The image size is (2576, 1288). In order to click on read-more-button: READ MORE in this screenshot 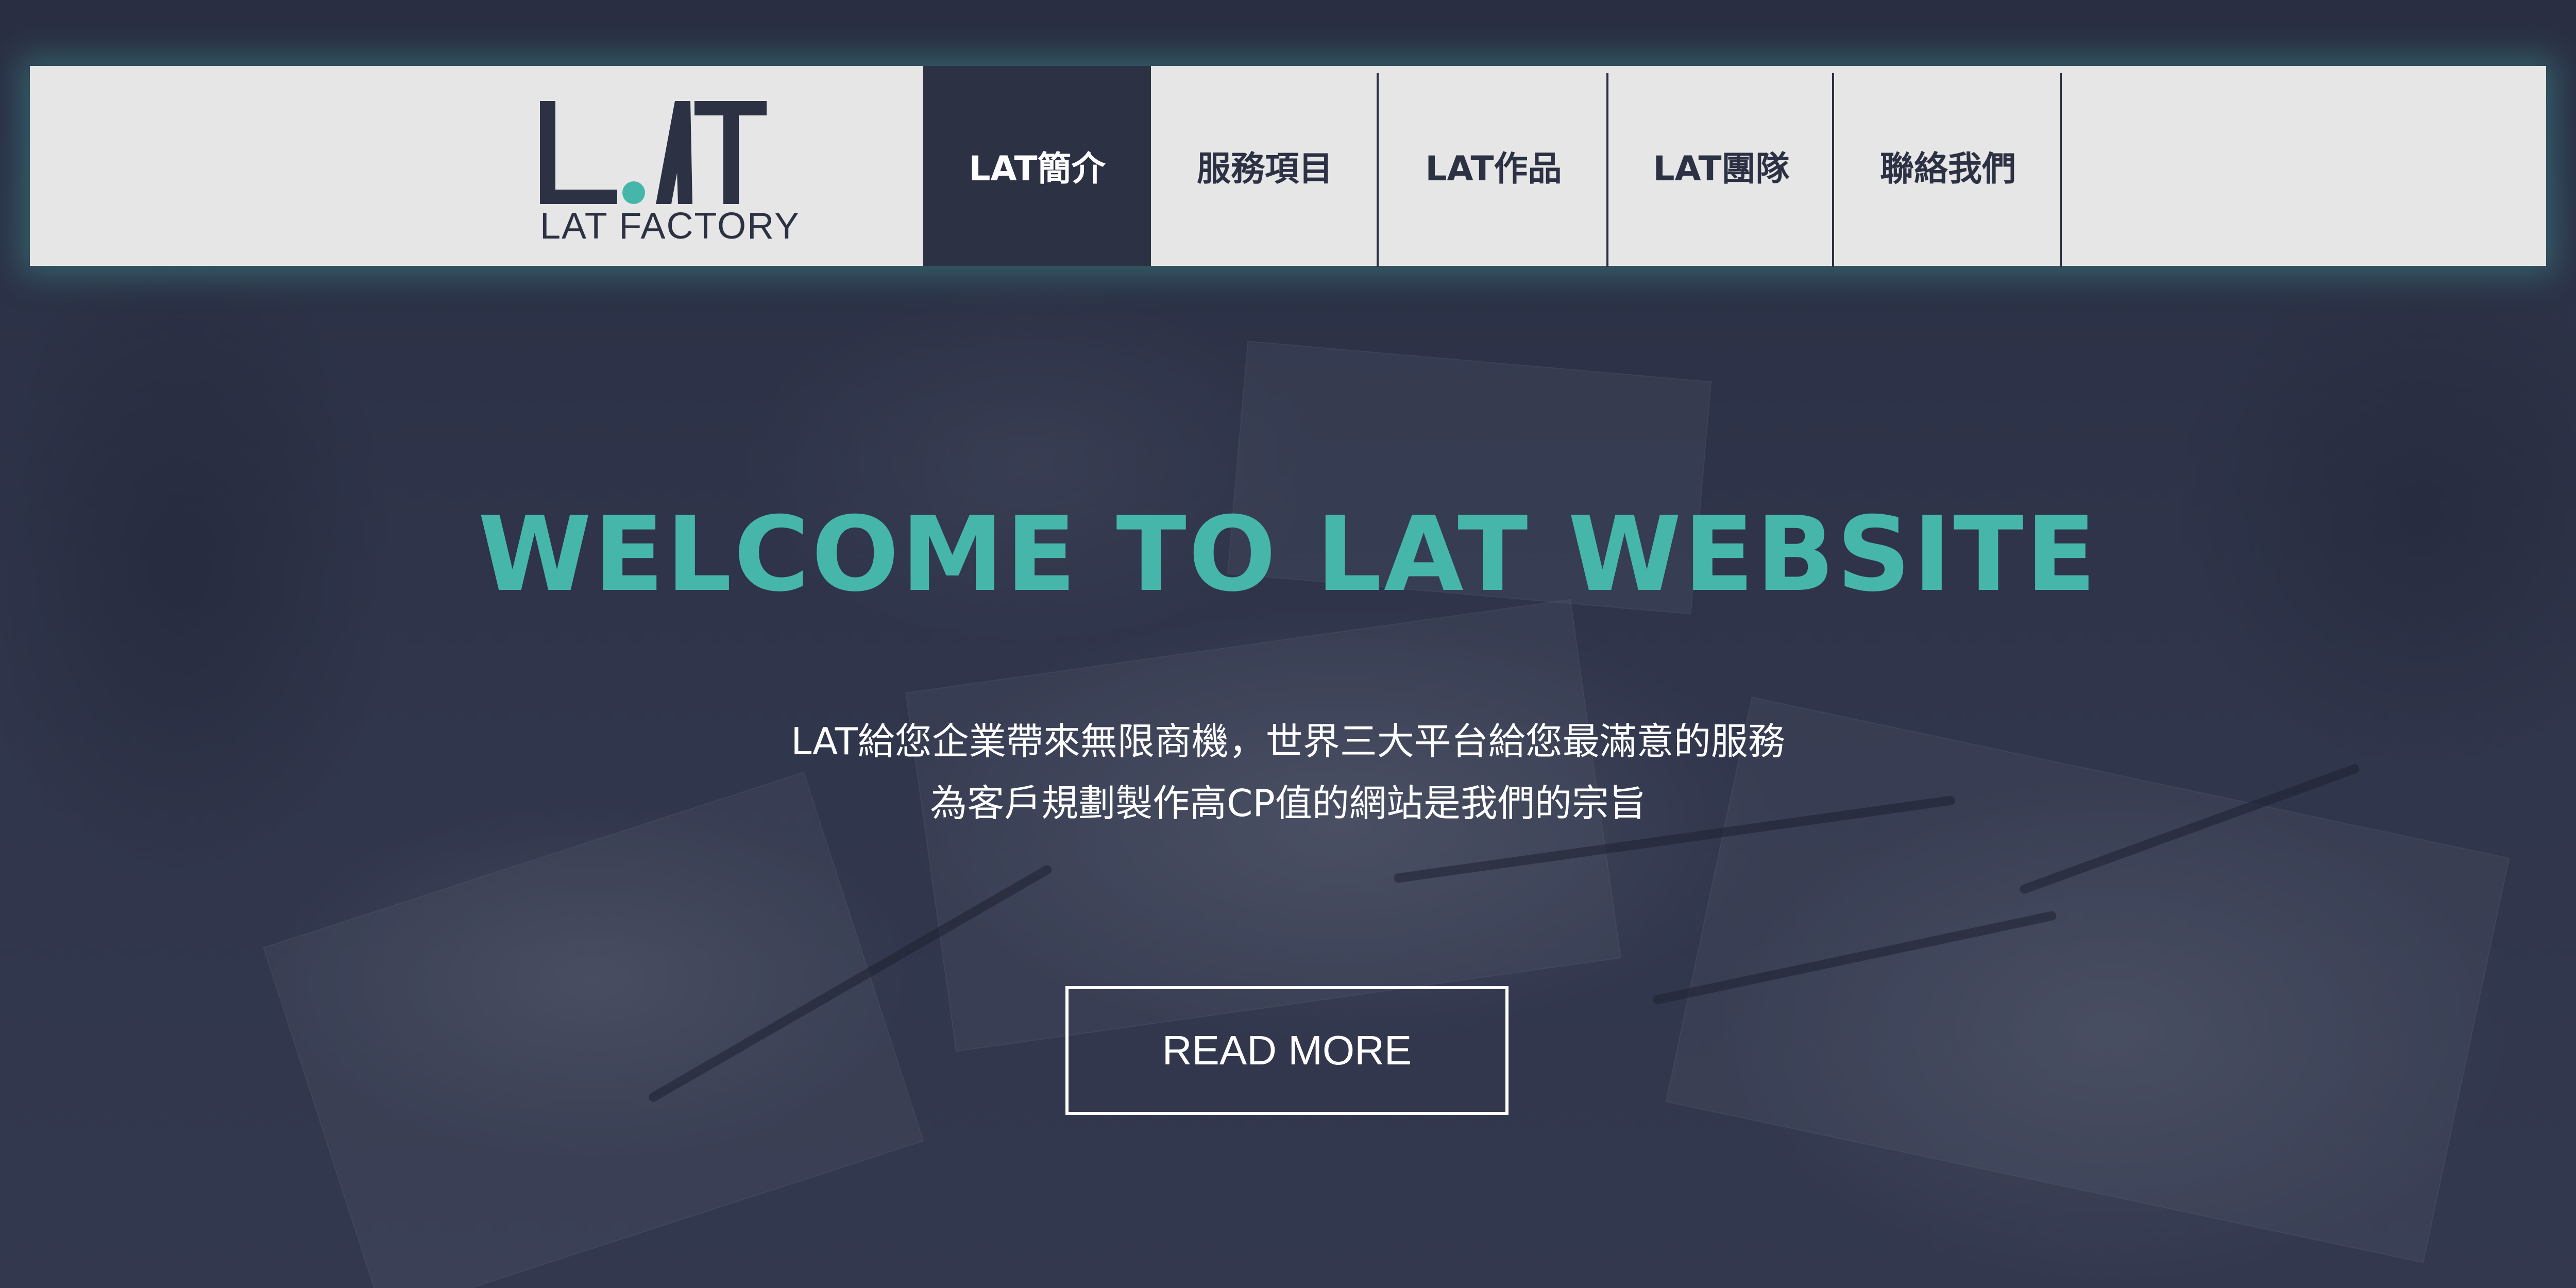, I will do `click(1287, 1050)`.